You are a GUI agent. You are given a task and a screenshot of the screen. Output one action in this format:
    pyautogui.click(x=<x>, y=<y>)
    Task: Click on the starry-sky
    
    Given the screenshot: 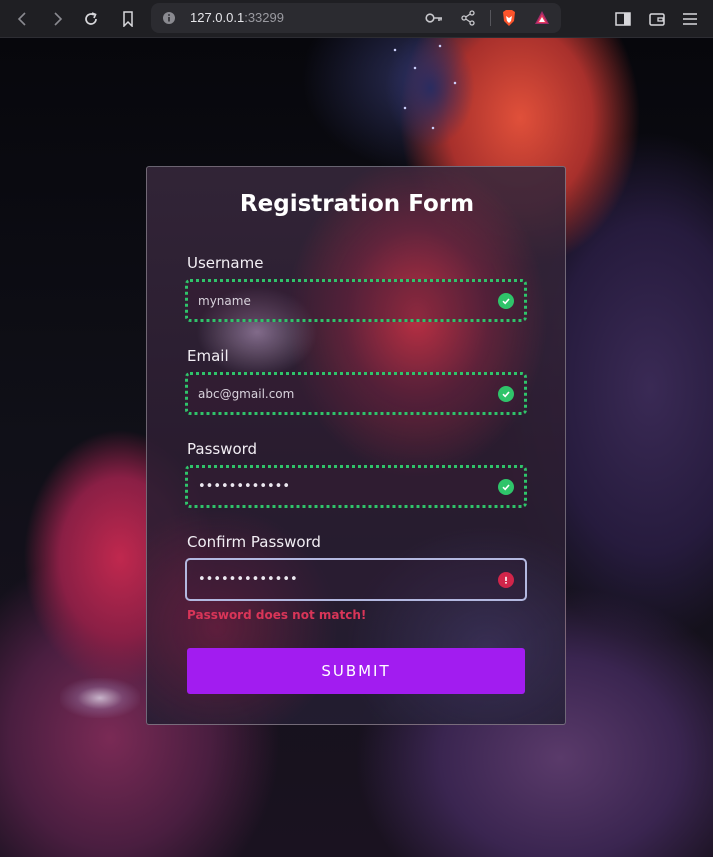 What is the action you would take?
    pyautogui.click(x=430, y=93)
    